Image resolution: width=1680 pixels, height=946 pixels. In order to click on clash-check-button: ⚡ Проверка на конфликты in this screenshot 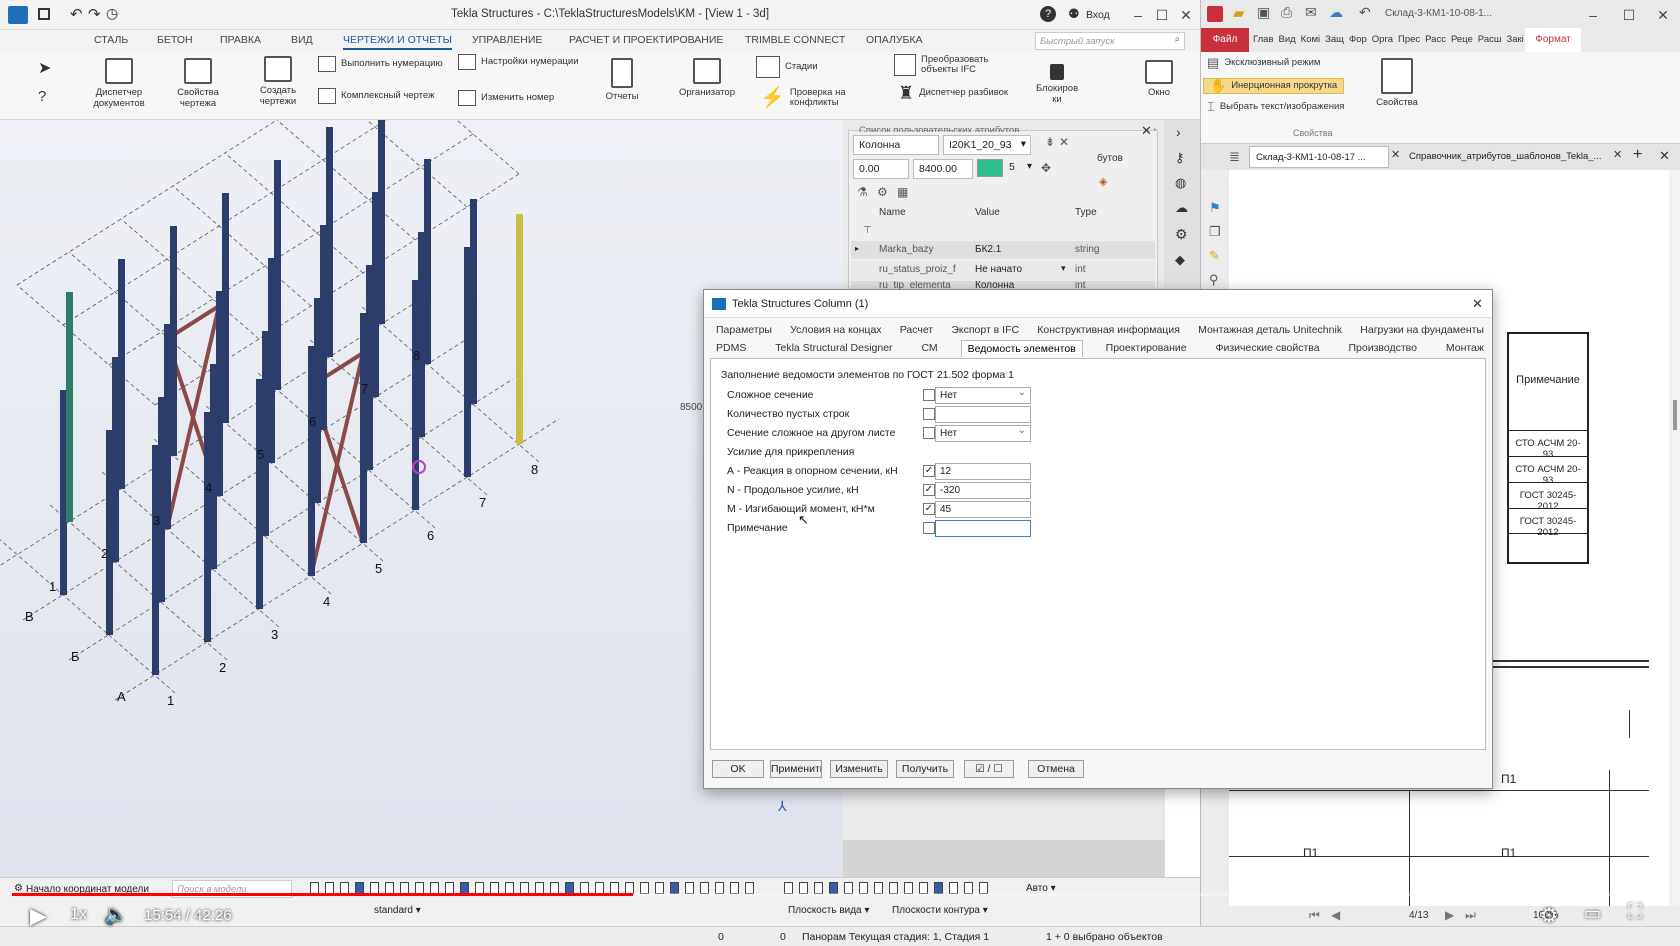, I will do `click(815, 98)`.